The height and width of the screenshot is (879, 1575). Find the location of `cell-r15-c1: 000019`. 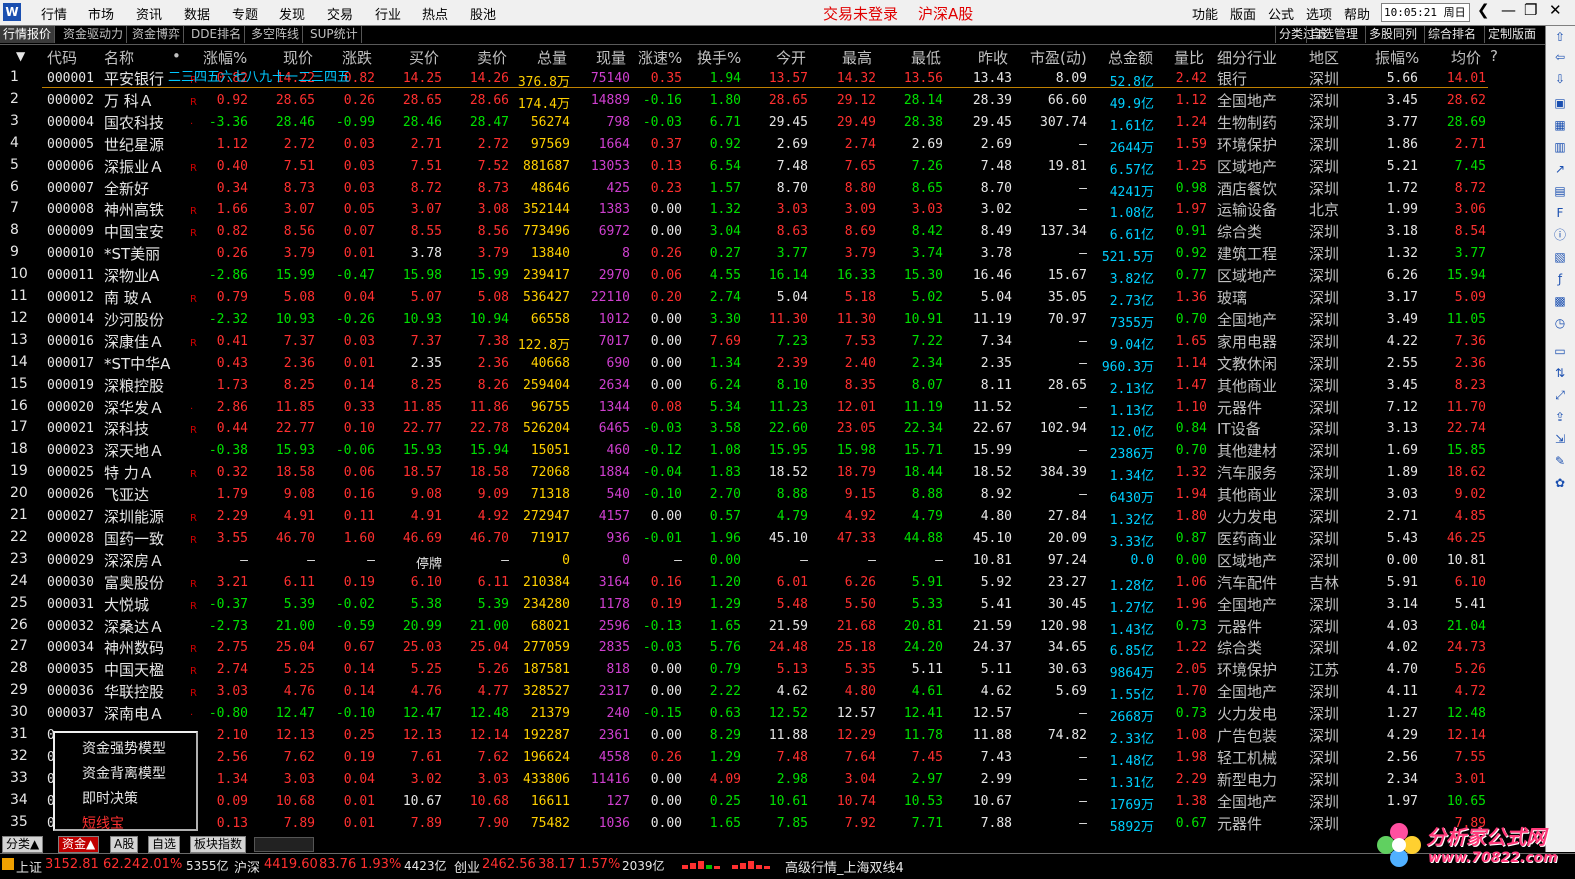

cell-r15-c1: 000019 is located at coordinates (73, 385).